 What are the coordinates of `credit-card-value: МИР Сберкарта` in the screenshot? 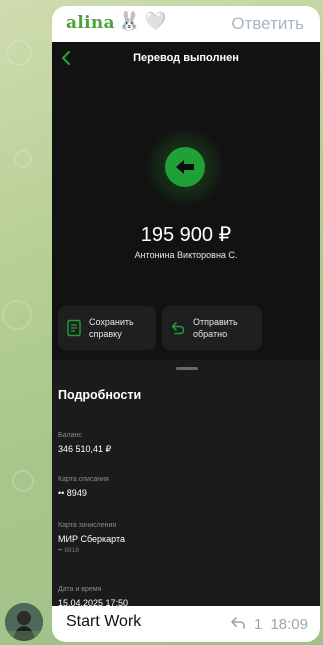 It's located at (92, 539).